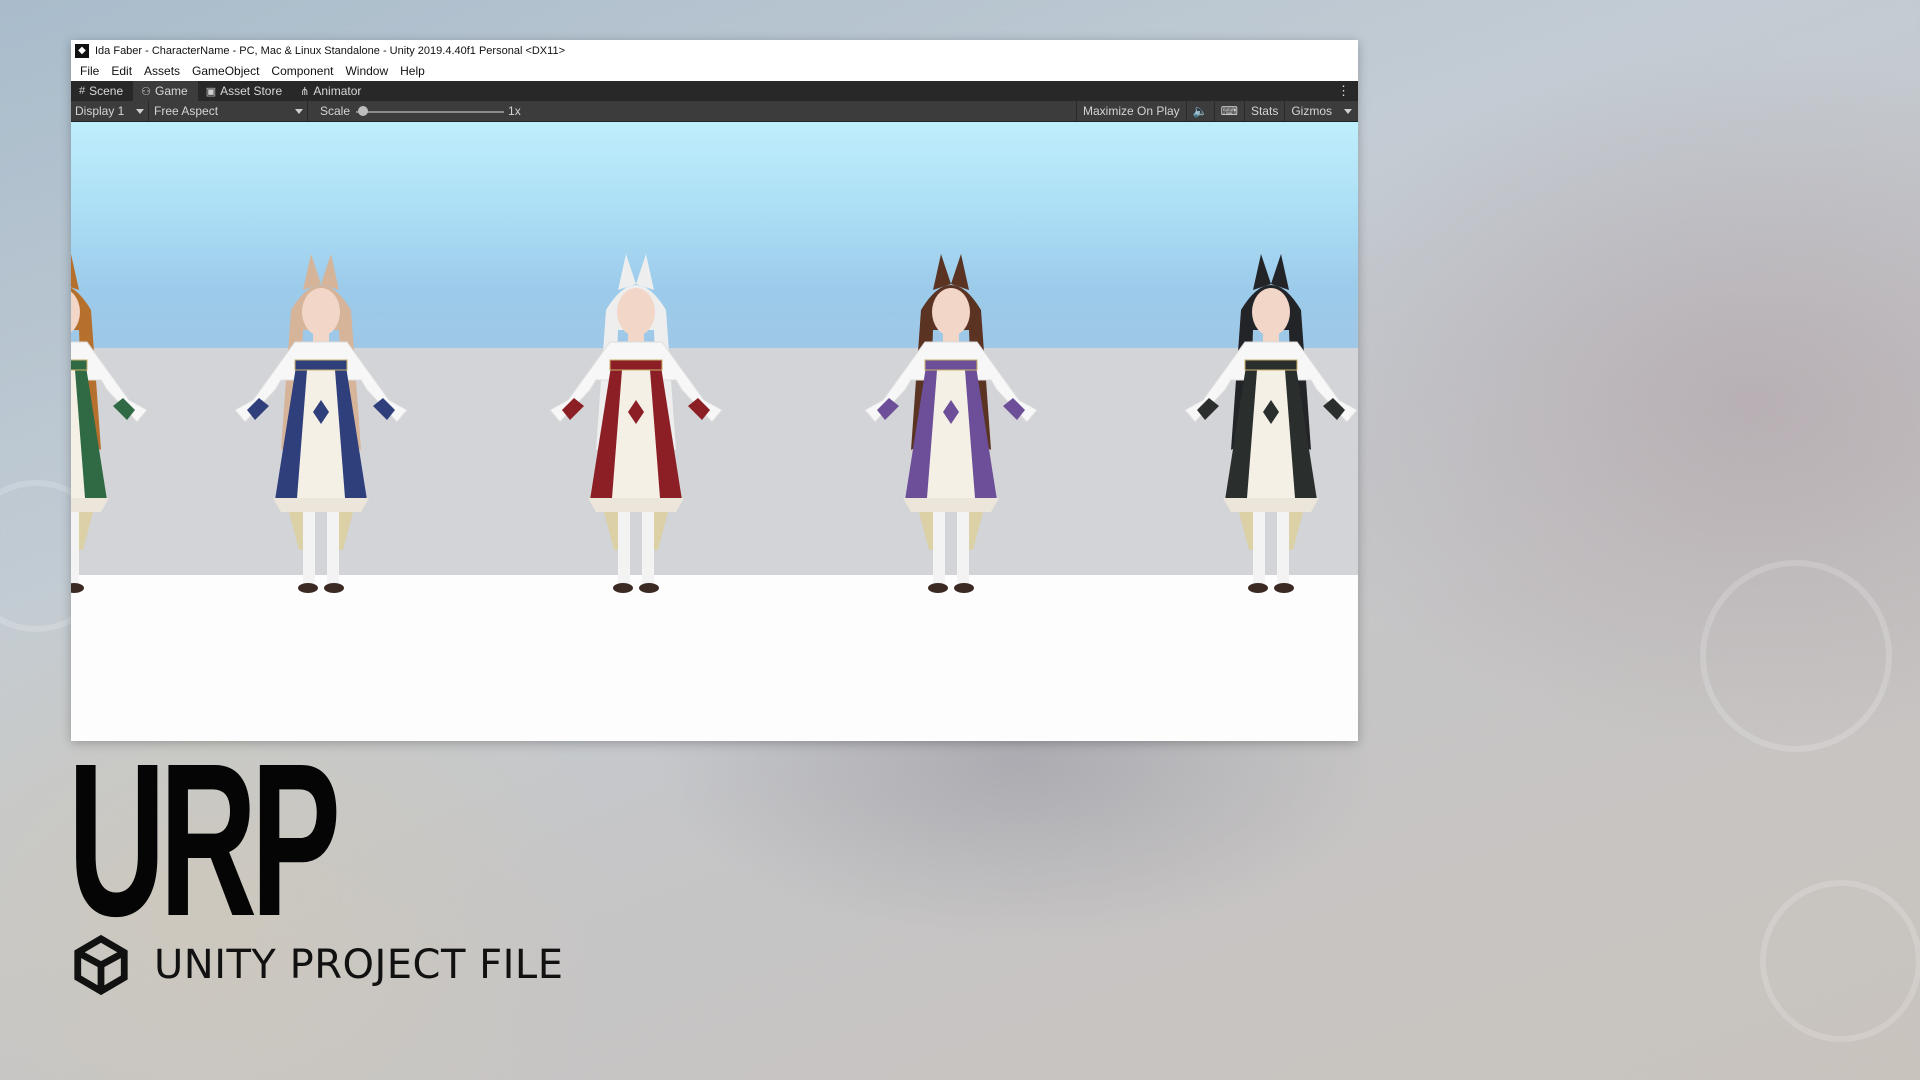 The width and height of the screenshot is (1920, 1080). Describe the element at coordinates (204, 840) in the screenshot. I see `urp-title: URP` at that location.